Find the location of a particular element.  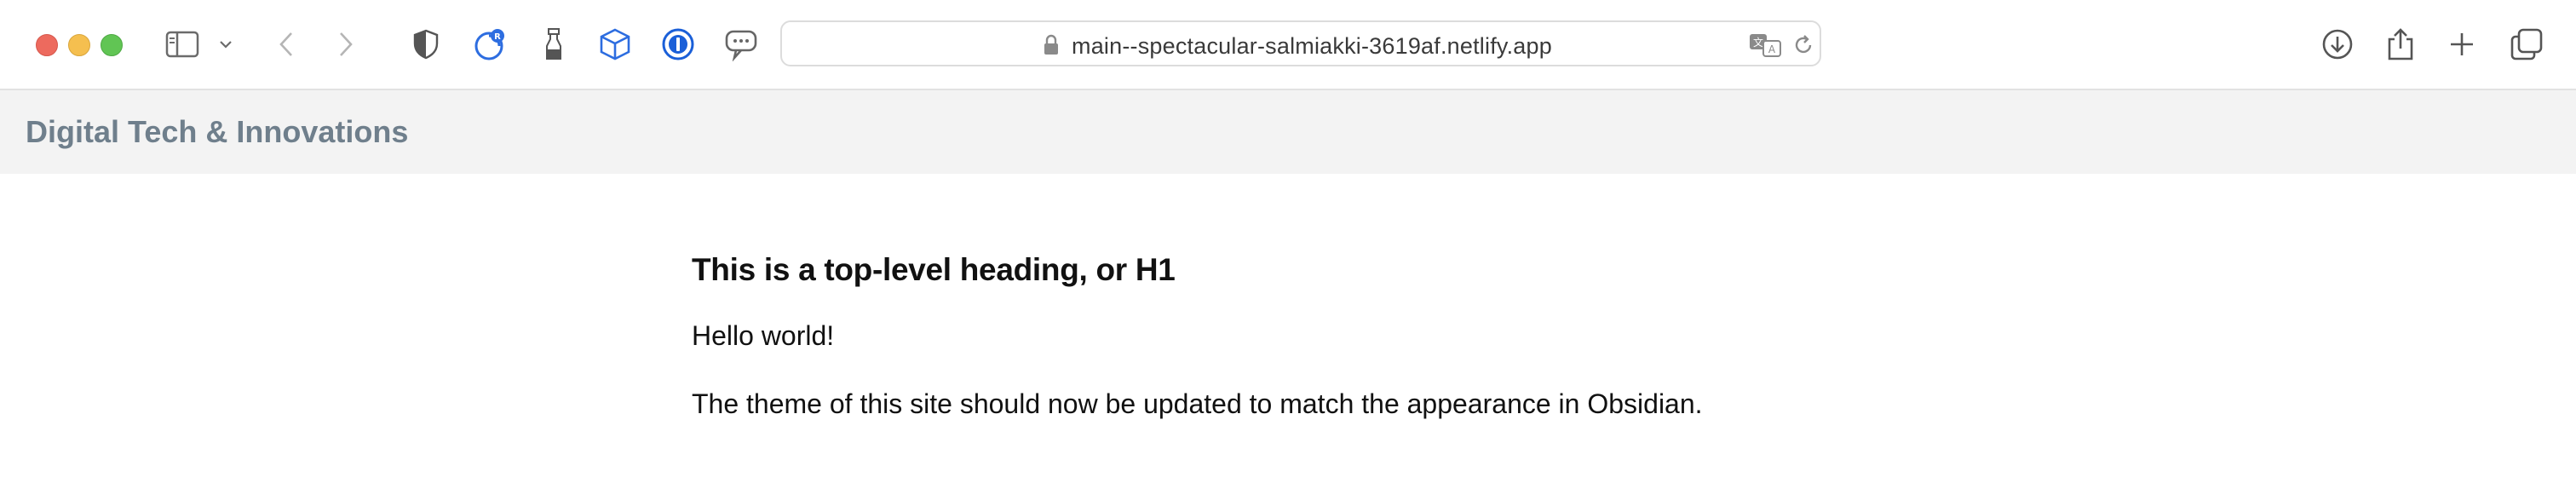

lock-icon is located at coordinates (1052, 47).